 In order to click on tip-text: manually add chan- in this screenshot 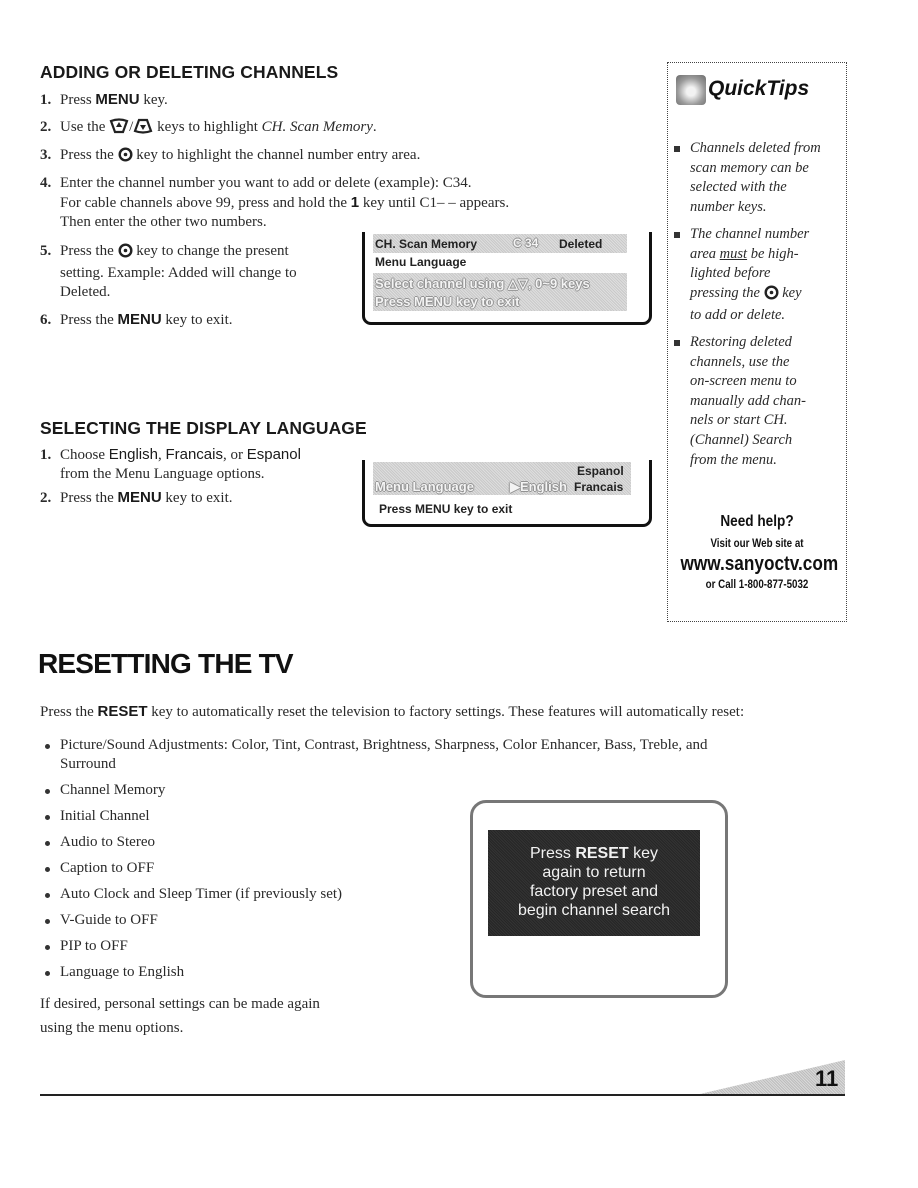, I will do `click(748, 400)`.